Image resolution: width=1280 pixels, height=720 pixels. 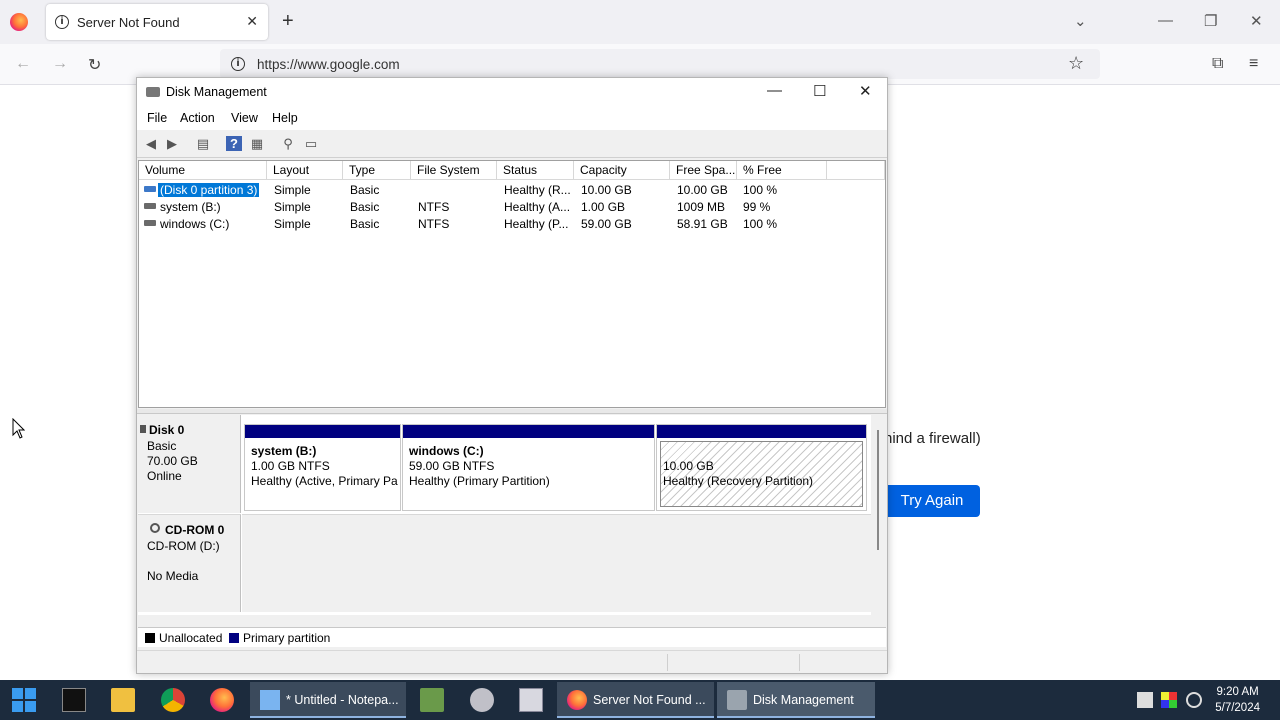 What do you see at coordinates (74, 700) in the screenshot?
I see `terminal-icon` at bounding box center [74, 700].